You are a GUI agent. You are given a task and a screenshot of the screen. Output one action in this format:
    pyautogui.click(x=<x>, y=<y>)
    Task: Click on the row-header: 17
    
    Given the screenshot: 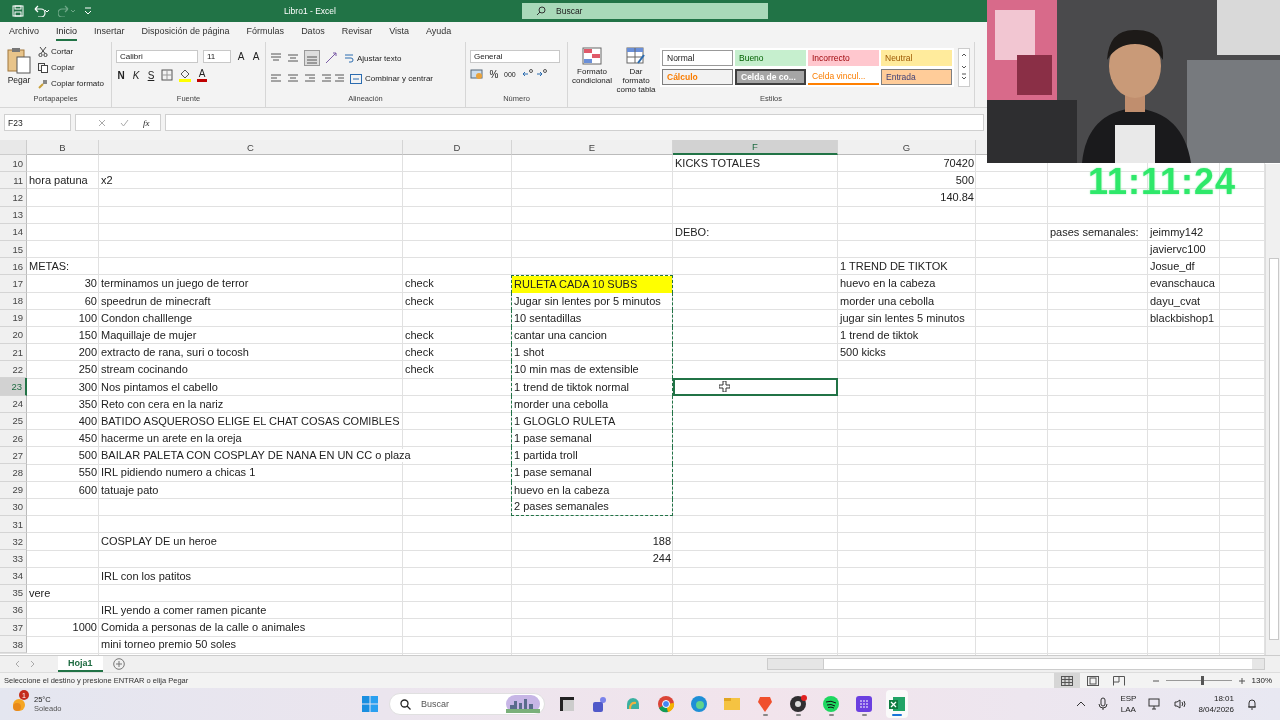 What is the action you would take?
    pyautogui.click(x=13, y=284)
    